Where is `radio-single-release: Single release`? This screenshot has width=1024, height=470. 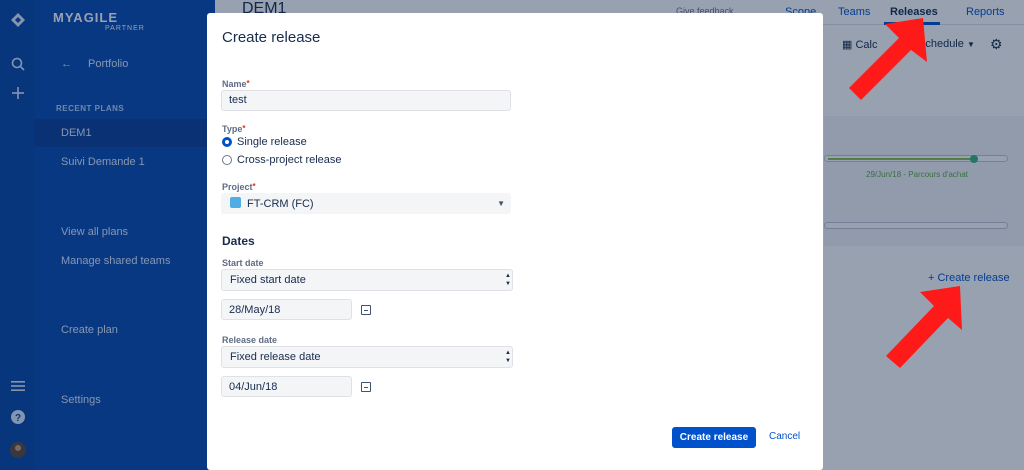 radio-single-release: Single release is located at coordinates (264, 142).